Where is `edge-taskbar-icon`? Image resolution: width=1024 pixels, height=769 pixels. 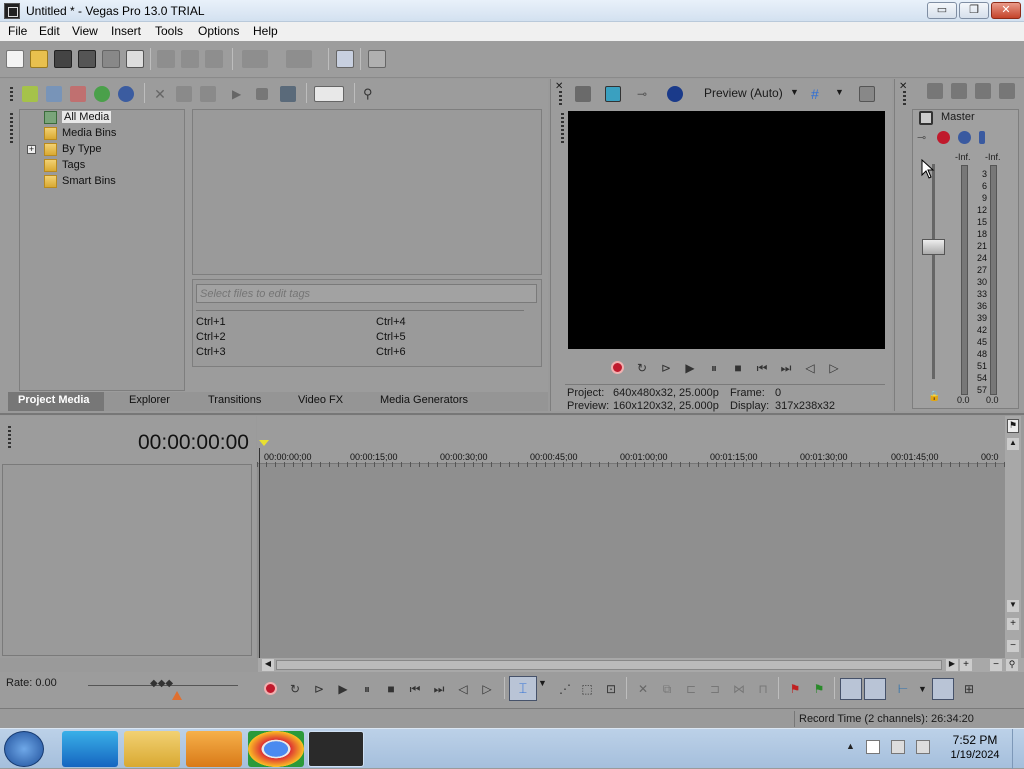
edge-taskbar-icon is located at coordinates (90, 749).